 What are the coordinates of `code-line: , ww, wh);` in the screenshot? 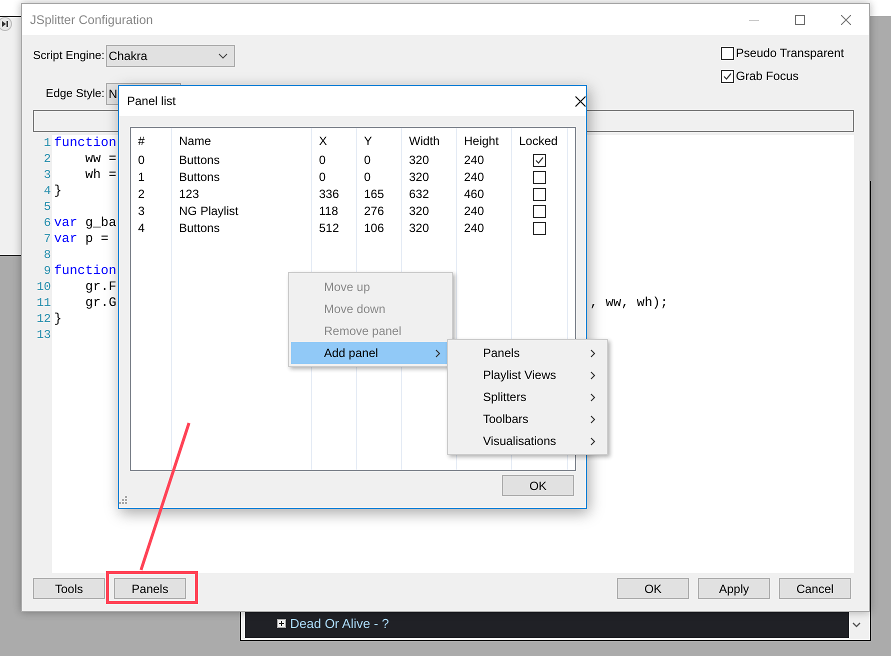 It's located at (628, 303).